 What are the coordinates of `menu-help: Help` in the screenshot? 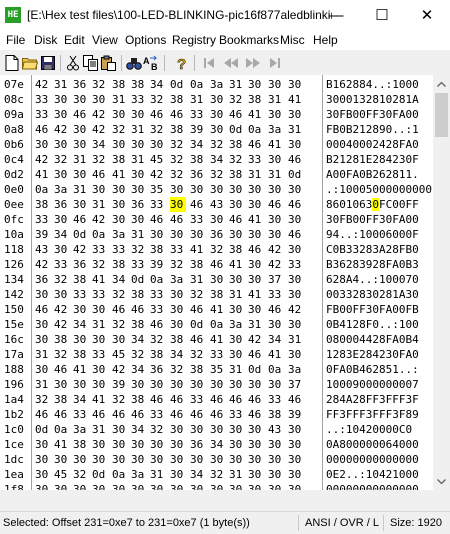 It's located at (325, 40).